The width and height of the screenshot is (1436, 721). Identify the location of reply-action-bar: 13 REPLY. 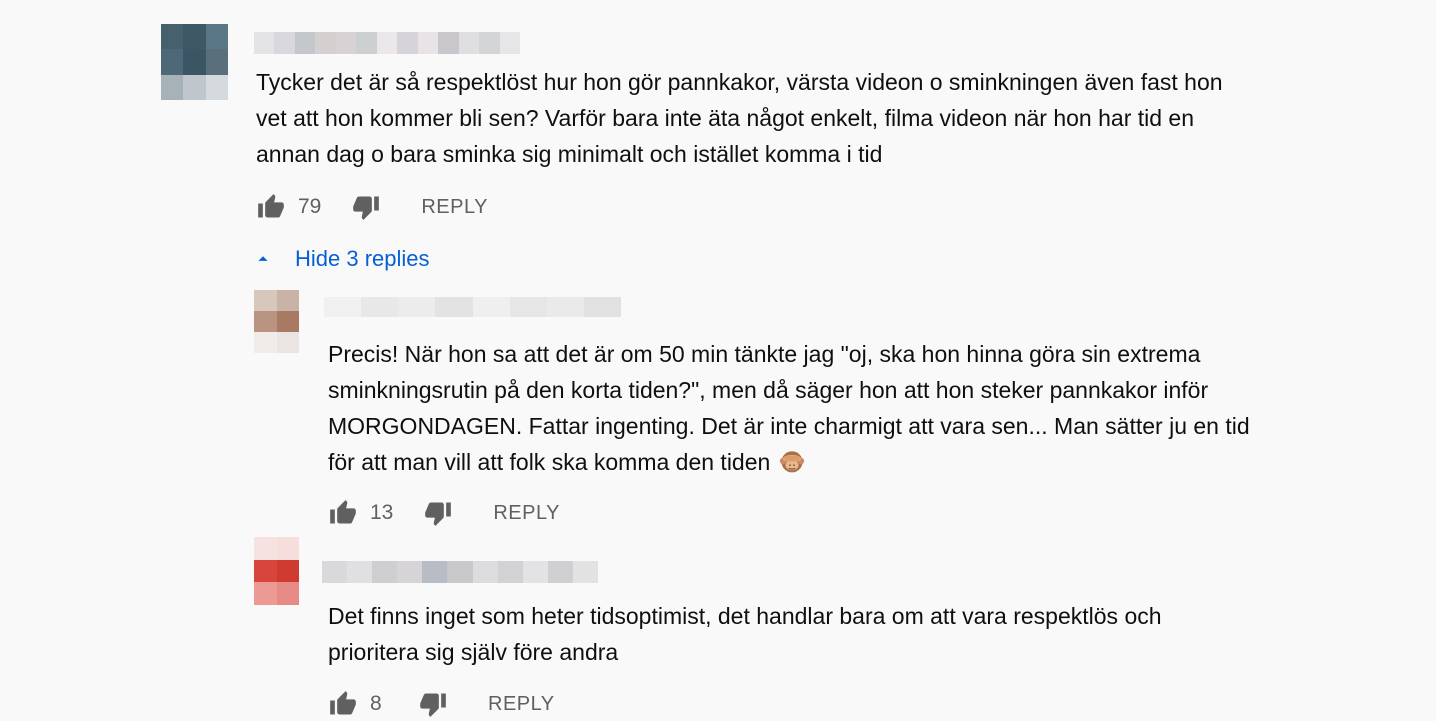
(444, 513).